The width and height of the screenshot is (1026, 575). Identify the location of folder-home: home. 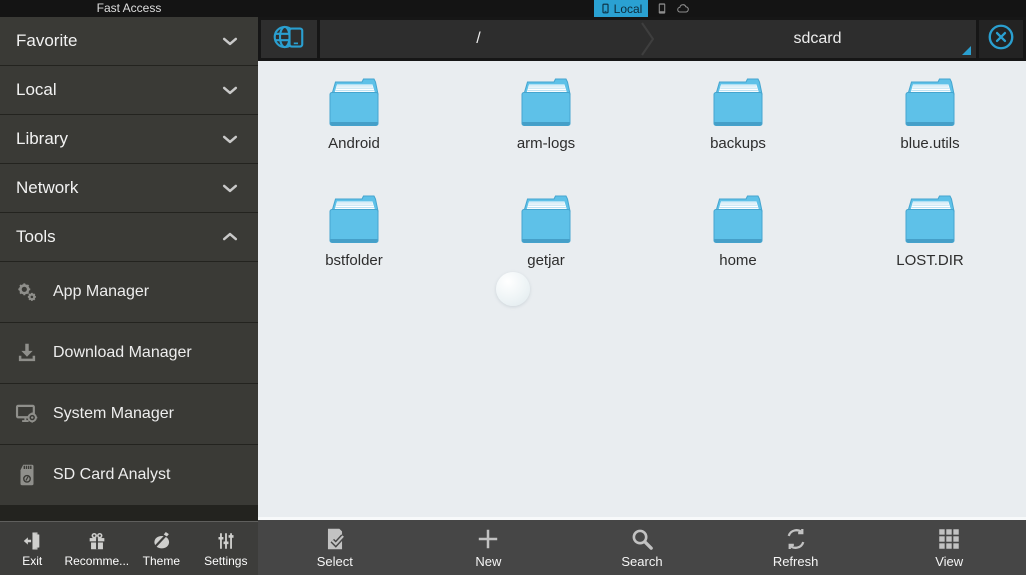
(738, 231).